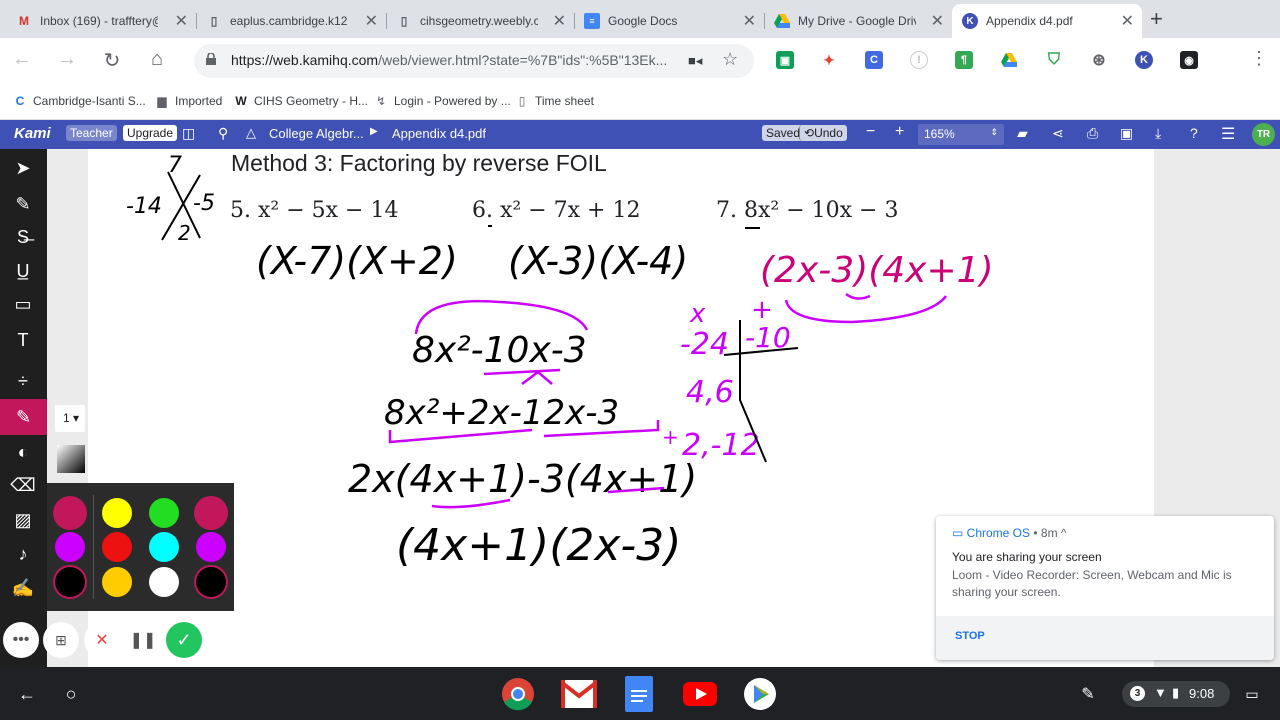  What do you see at coordinates (704, 344) in the screenshot?
I see `ink-table-product: -24` at bounding box center [704, 344].